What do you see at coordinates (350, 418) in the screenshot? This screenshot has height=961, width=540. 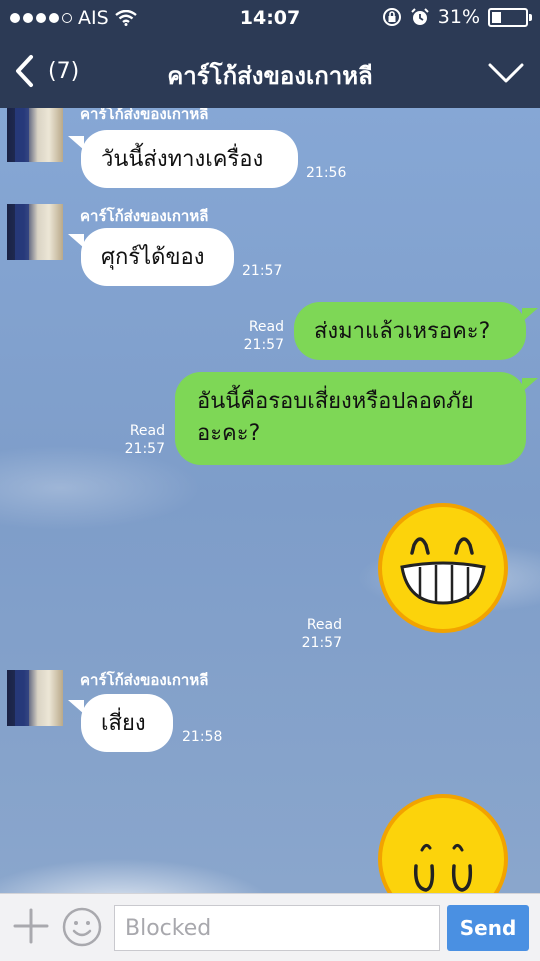 I see `outgoing-message-bubble: อันนี้คือรอบเสี่ยงหรือปลอดภัย อะคะ?` at bounding box center [350, 418].